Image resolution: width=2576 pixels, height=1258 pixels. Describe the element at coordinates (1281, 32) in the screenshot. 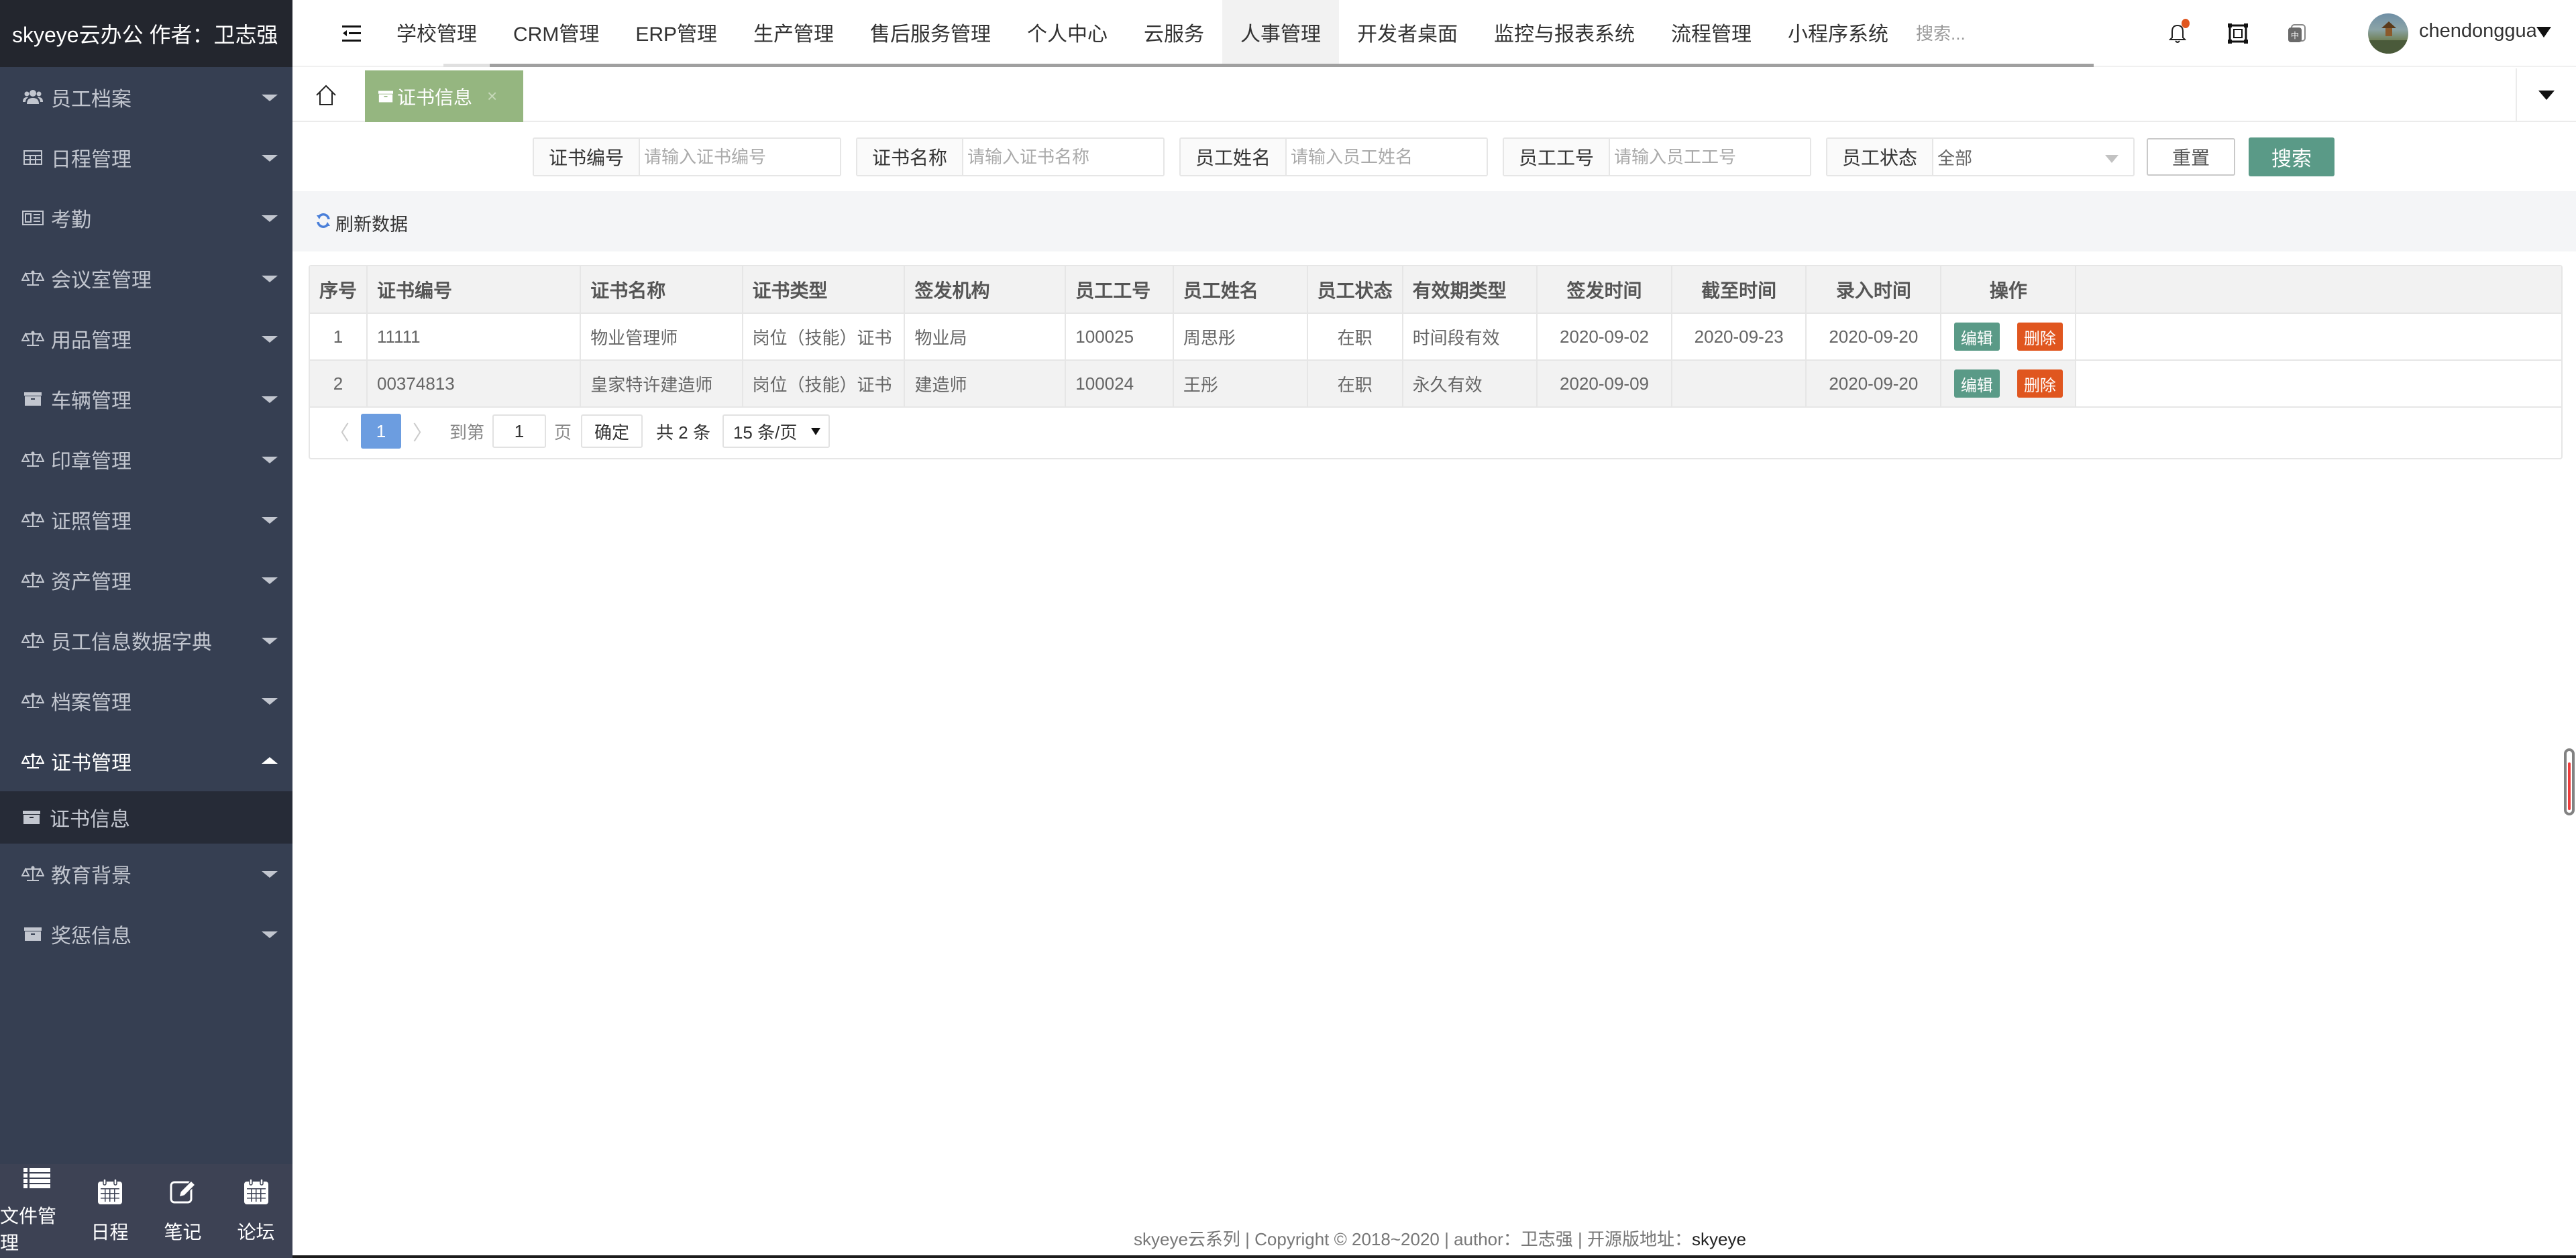

I see `module-tab-hr: 人事管理` at that location.